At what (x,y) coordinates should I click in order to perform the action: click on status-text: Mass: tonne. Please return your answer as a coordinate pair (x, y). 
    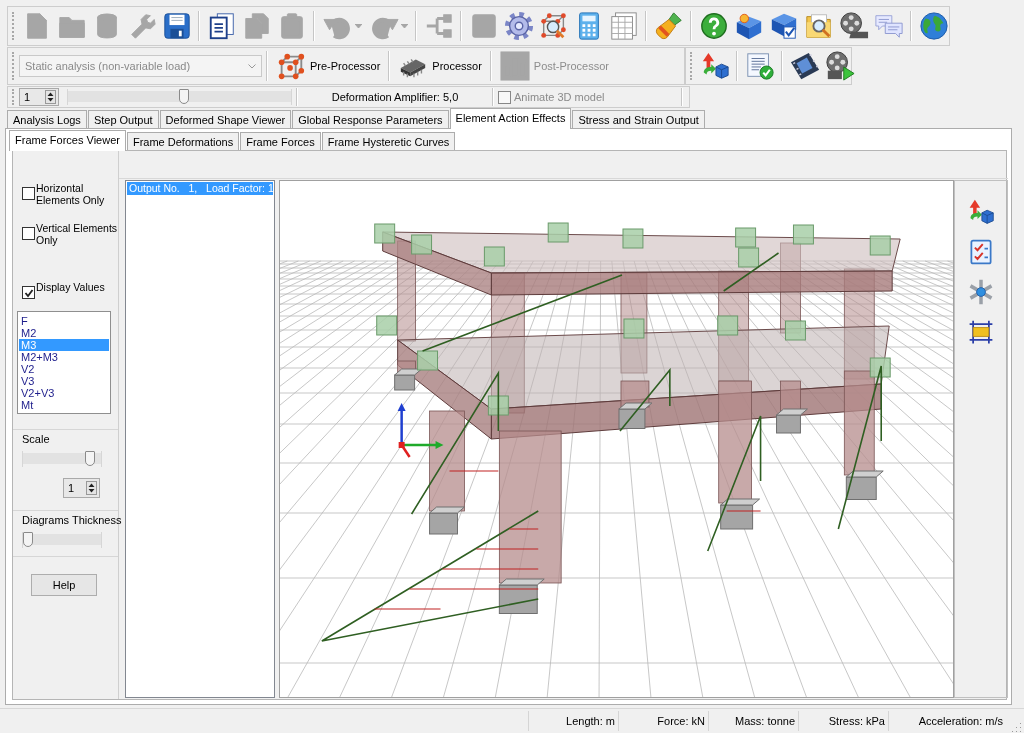
    Looking at the image, I should click on (765, 721).